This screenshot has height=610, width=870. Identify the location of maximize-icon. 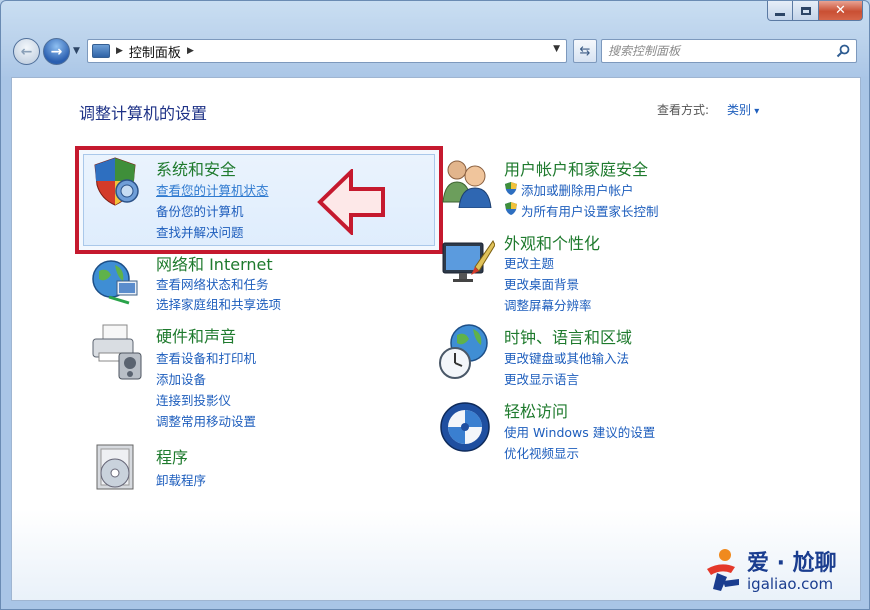
(805, 10).